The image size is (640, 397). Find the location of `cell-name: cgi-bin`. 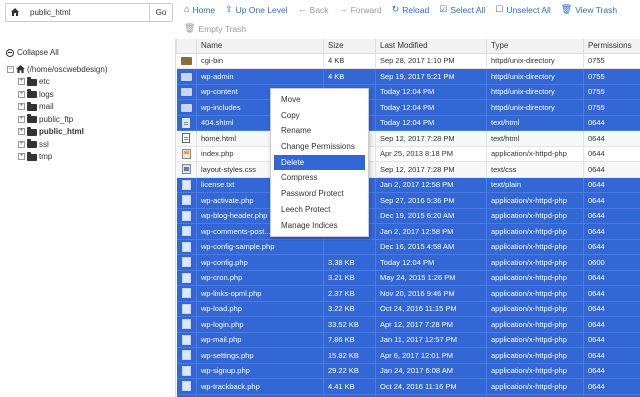

cell-name: cgi-bin is located at coordinates (260, 61).